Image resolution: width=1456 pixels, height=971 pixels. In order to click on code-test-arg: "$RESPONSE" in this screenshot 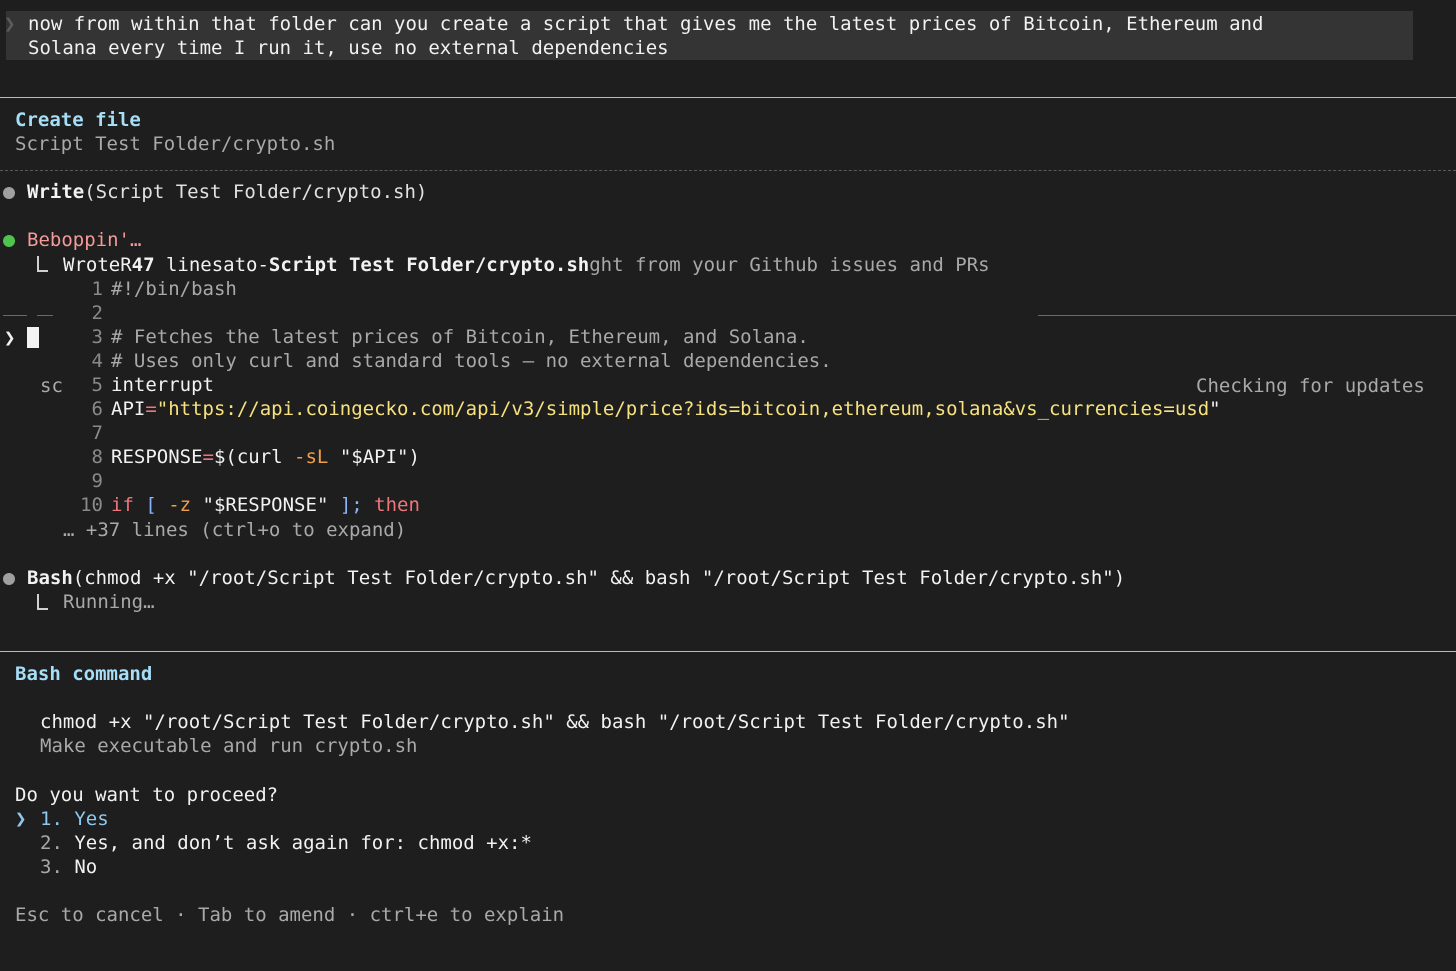, I will do `click(265, 505)`.